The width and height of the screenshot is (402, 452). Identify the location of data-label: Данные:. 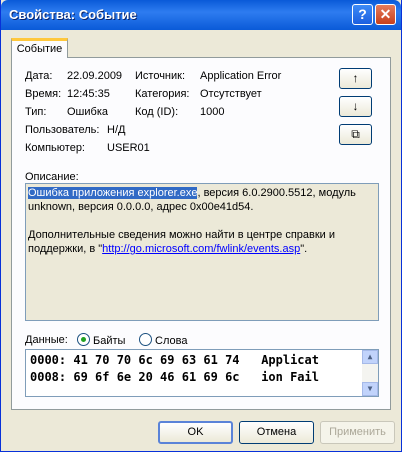
(46, 340).